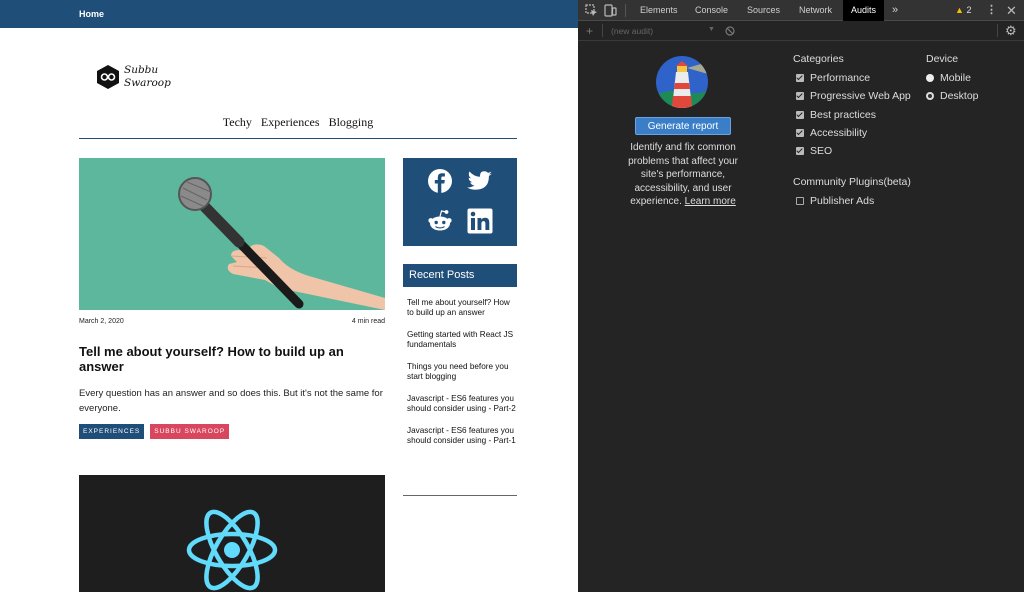  What do you see at coordinates (842, 201) in the screenshot?
I see `plugin-label: Publisher Ads` at bounding box center [842, 201].